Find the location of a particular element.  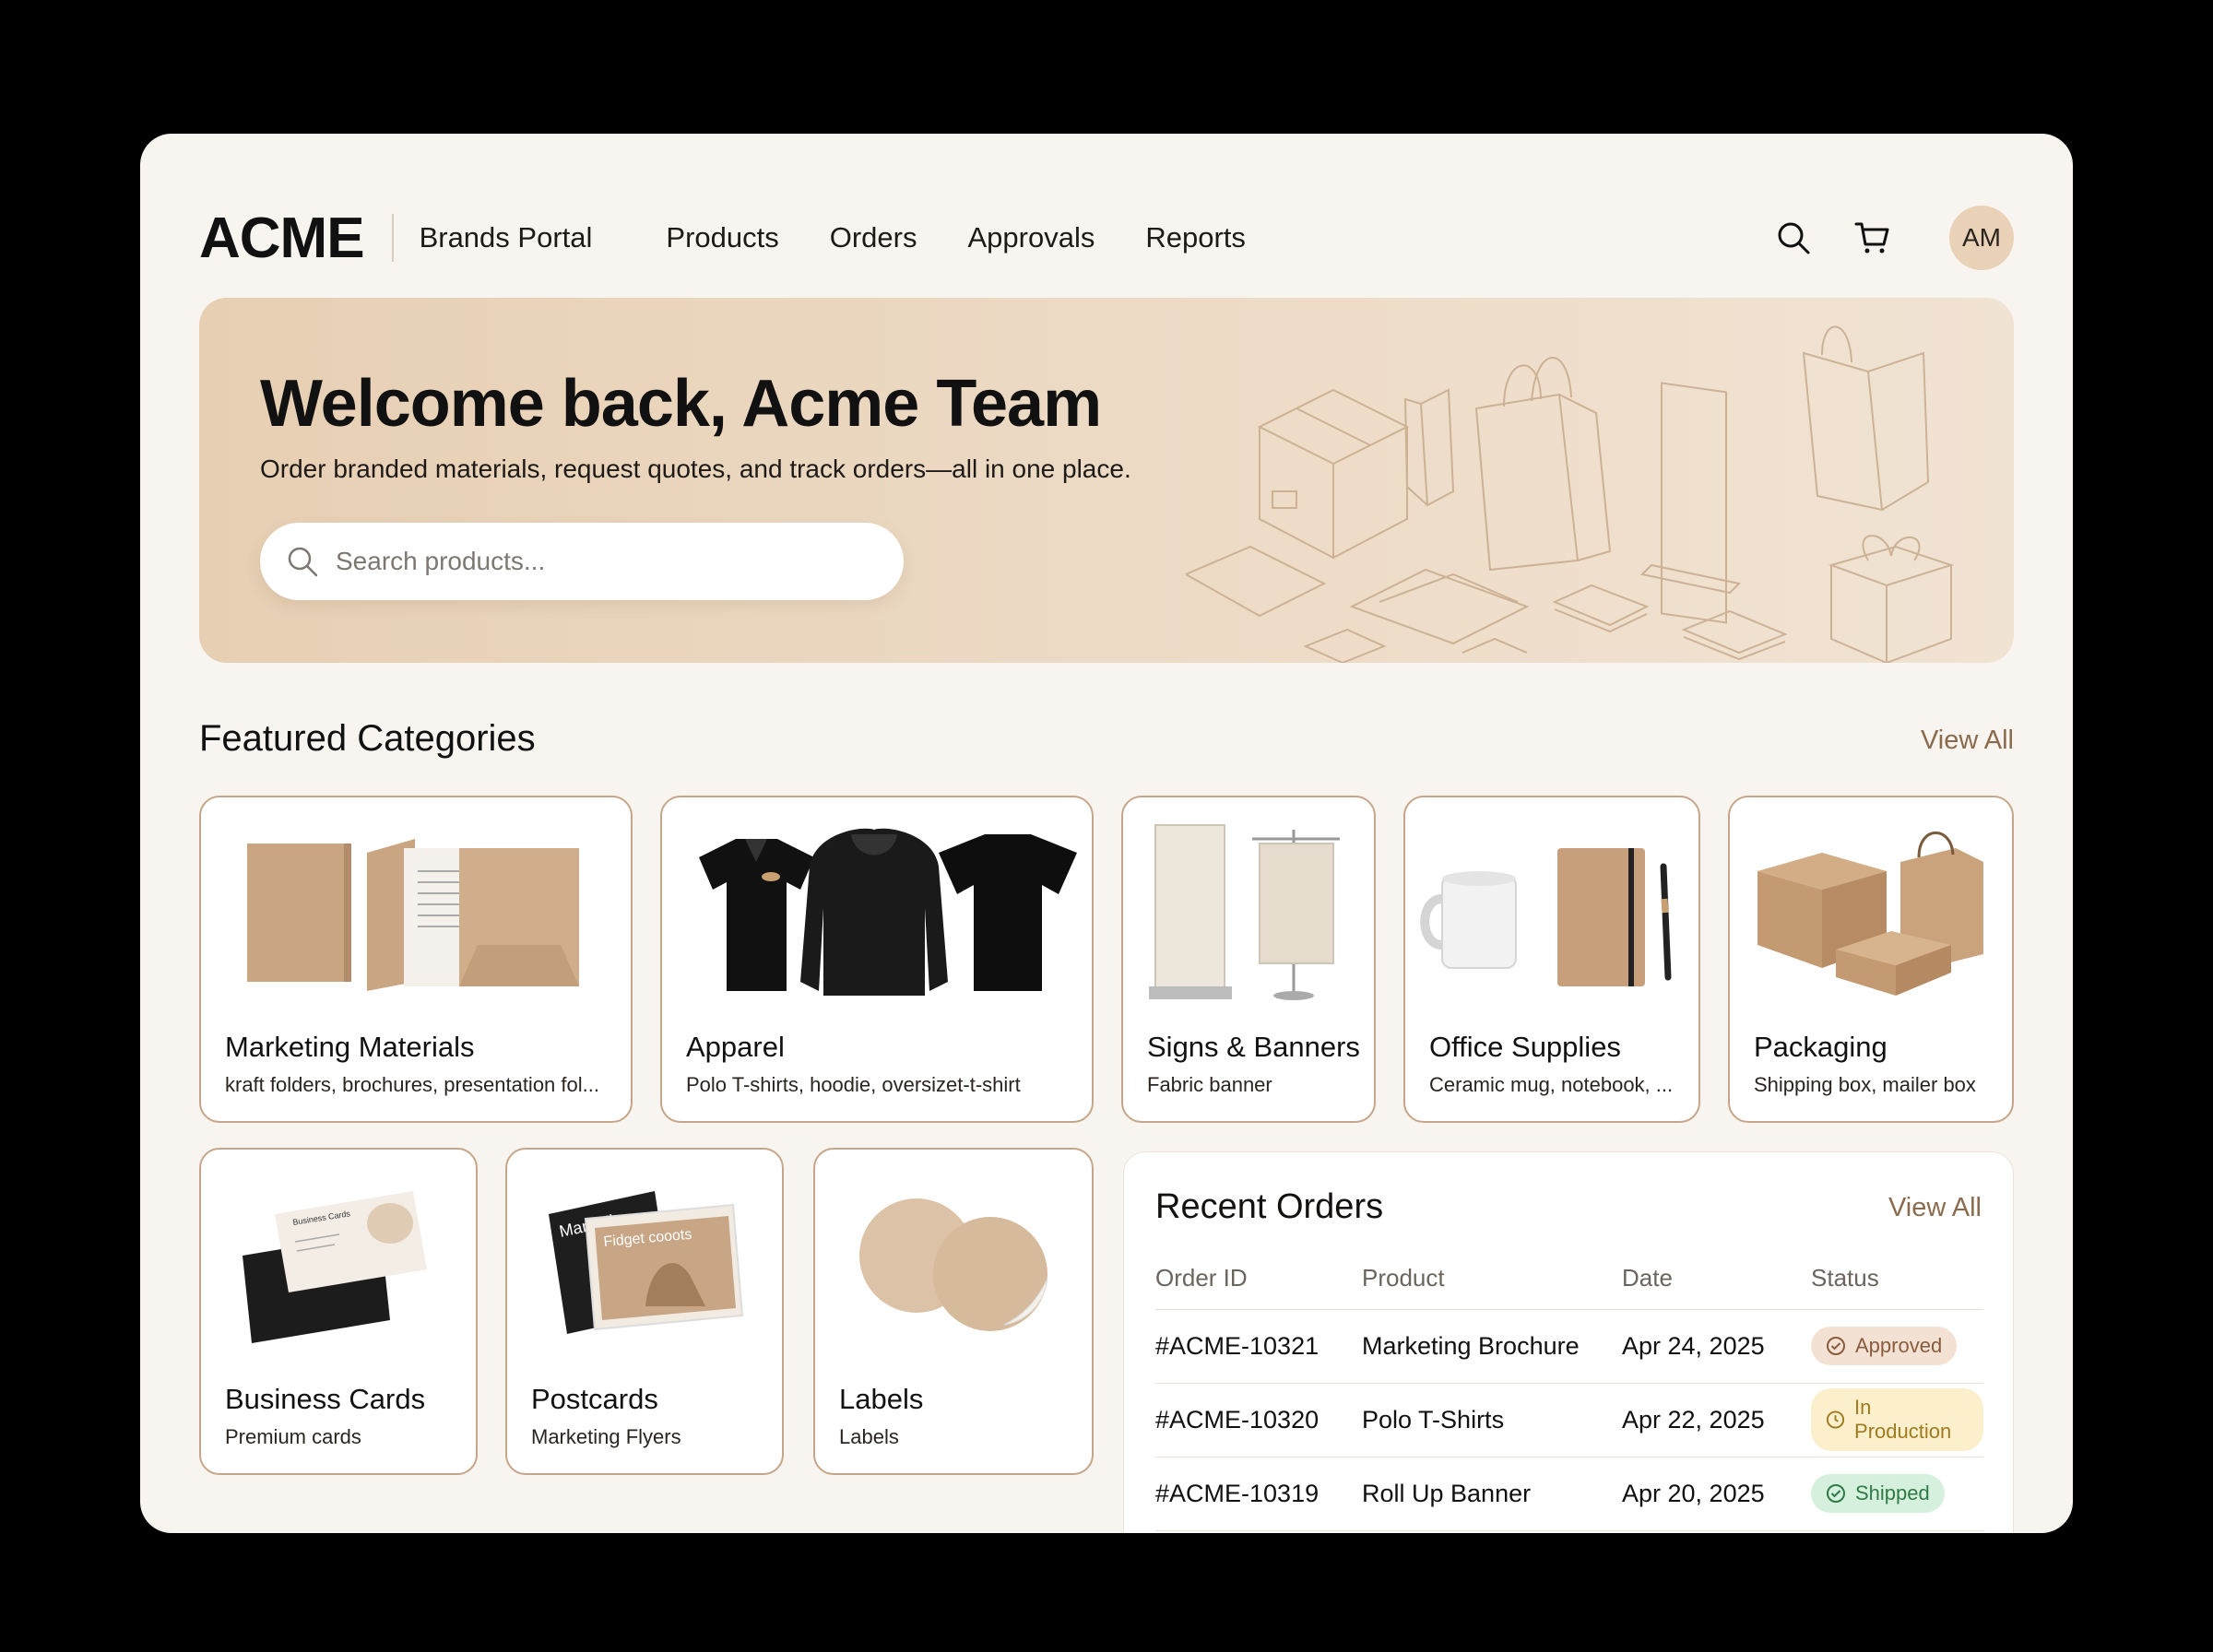

status-label: Approved is located at coordinates (1899, 1345).